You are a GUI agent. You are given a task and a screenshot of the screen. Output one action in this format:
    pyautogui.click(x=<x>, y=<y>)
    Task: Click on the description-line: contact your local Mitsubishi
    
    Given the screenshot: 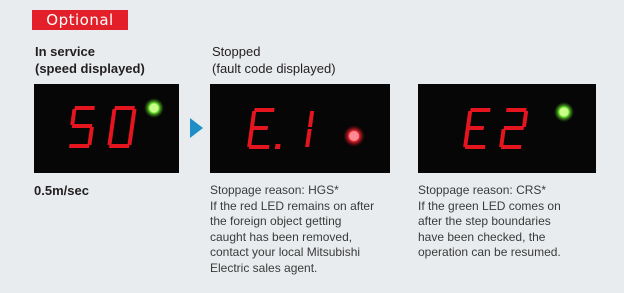 What is the action you would take?
    pyautogui.click(x=285, y=252)
    